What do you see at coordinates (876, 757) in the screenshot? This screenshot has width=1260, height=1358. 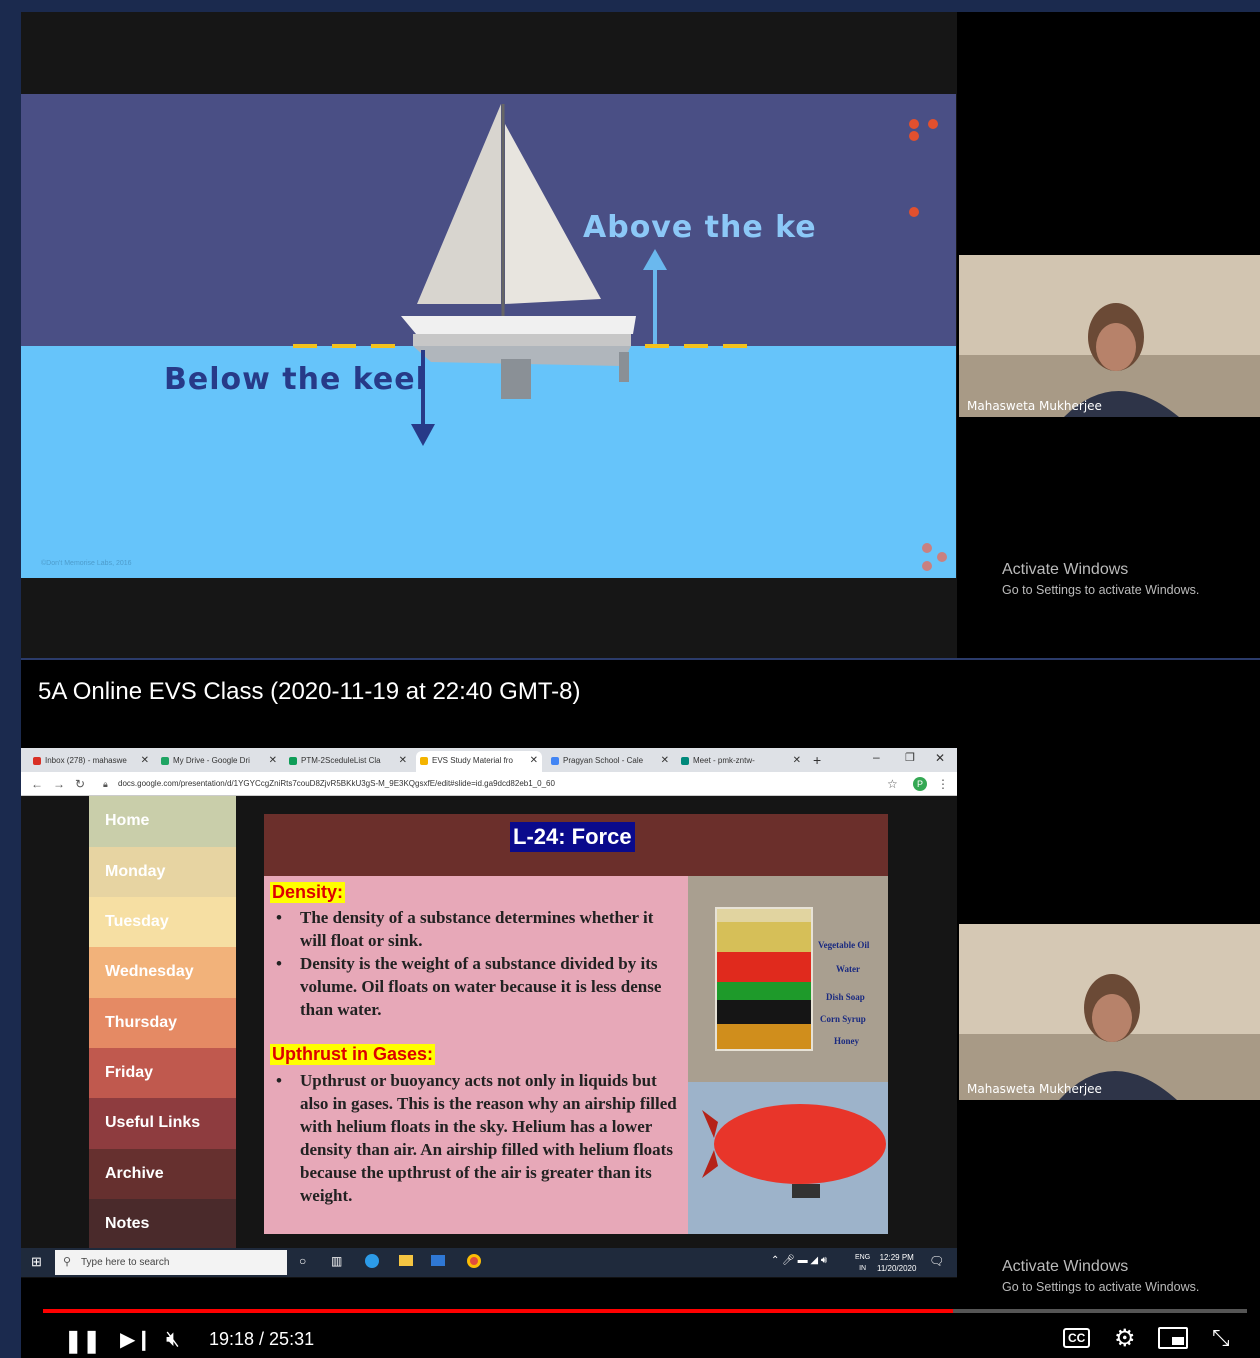 I see `minimize-icon: –` at bounding box center [876, 757].